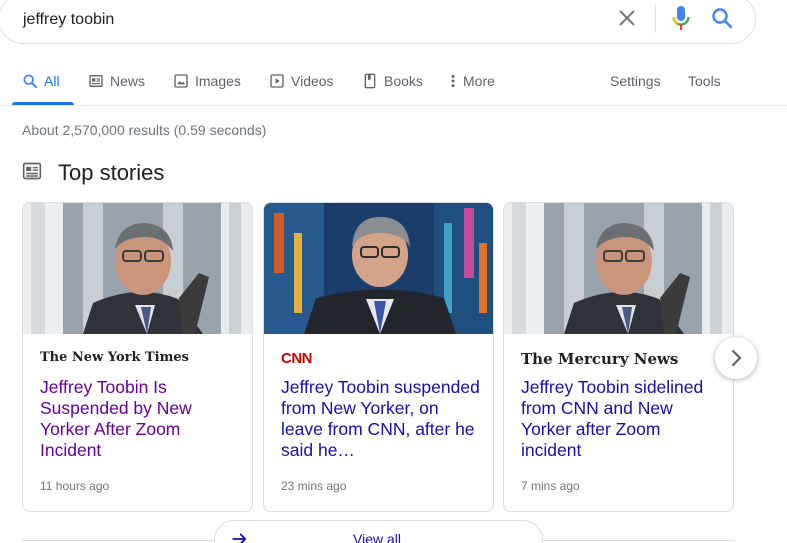 This screenshot has height=543, width=787. I want to click on tools-label: Tools, so click(704, 81).